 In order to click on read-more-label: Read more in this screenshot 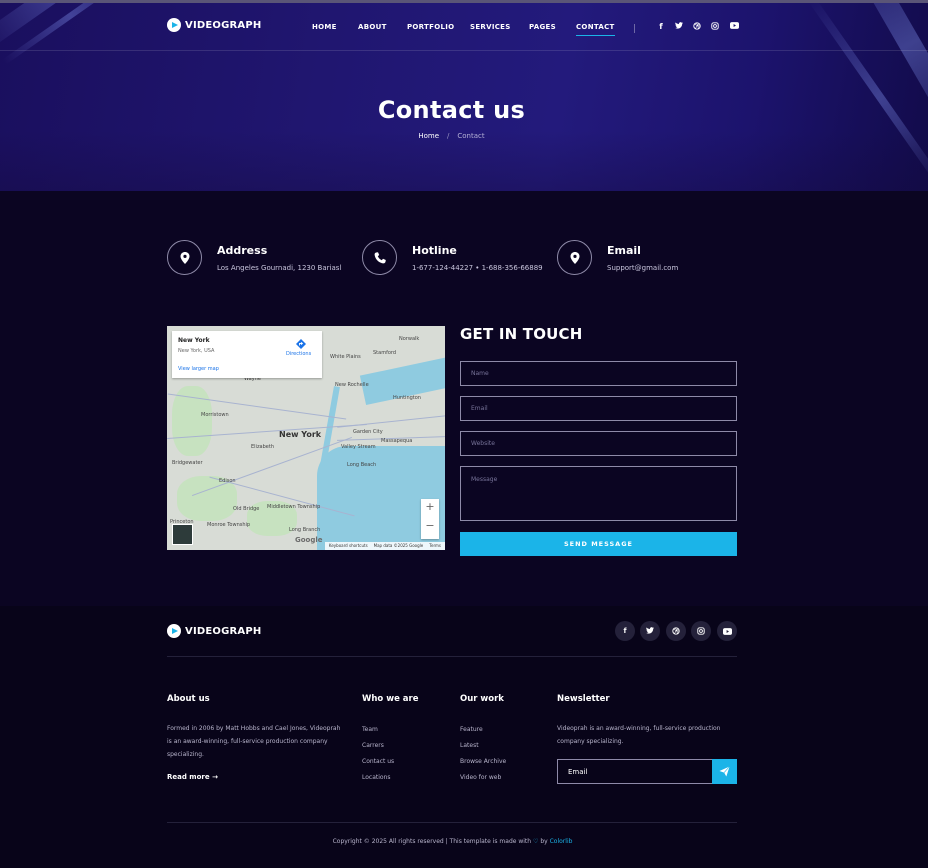, I will do `click(188, 777)`.